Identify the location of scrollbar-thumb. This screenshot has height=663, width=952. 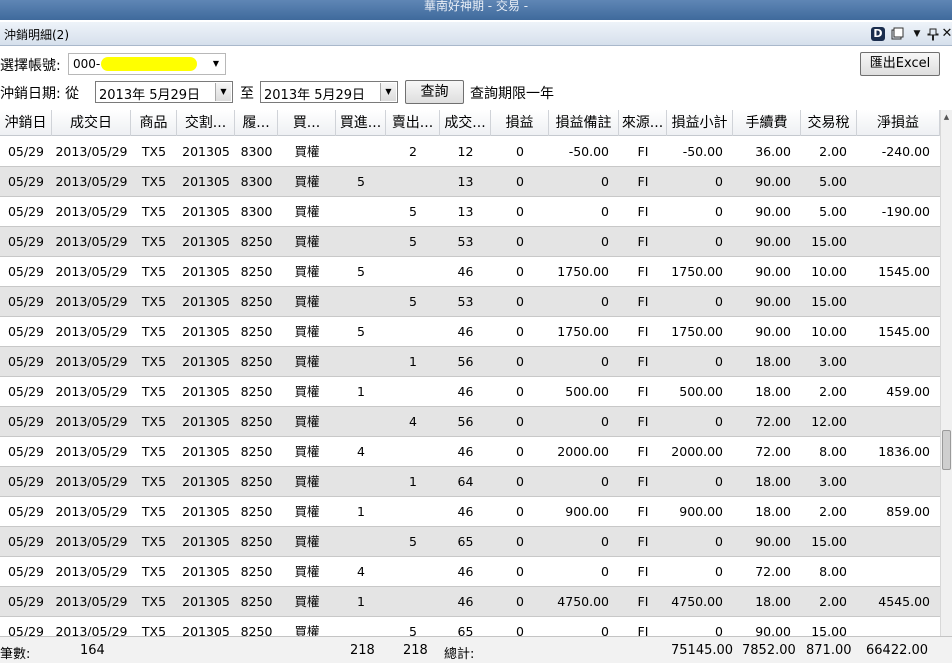
(946, 450).